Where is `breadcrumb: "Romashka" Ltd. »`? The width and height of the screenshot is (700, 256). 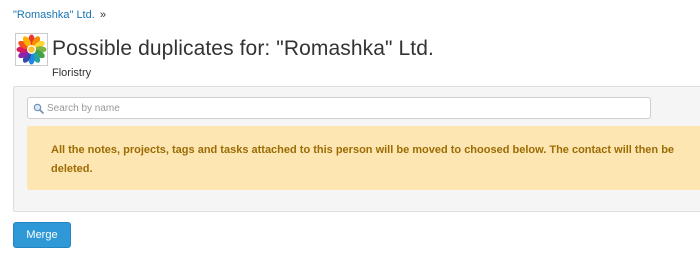 breadcrumb: "Romashka" Ltd. » is located at coordinates (59, 15).